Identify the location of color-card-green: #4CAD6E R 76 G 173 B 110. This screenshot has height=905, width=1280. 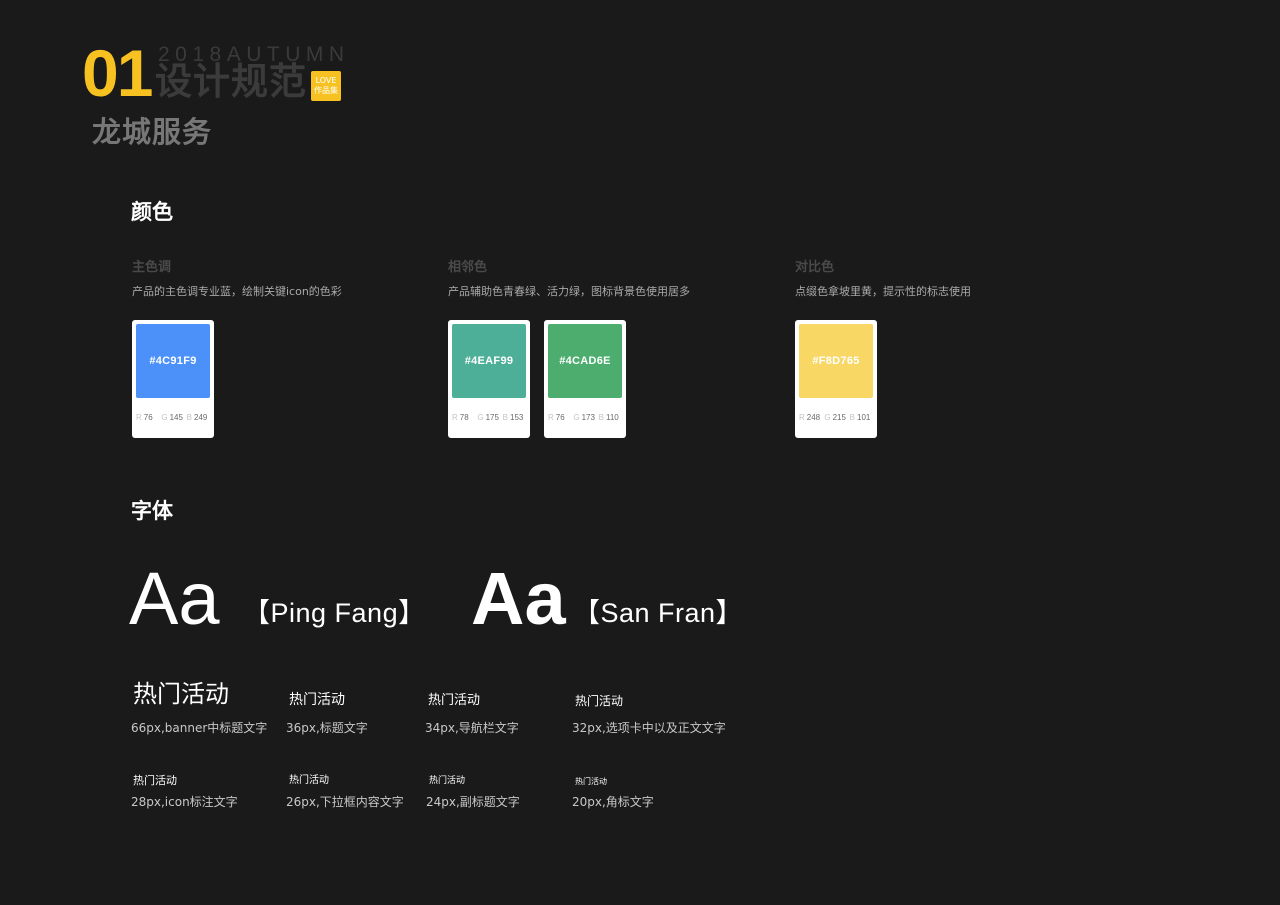
(585, 379).